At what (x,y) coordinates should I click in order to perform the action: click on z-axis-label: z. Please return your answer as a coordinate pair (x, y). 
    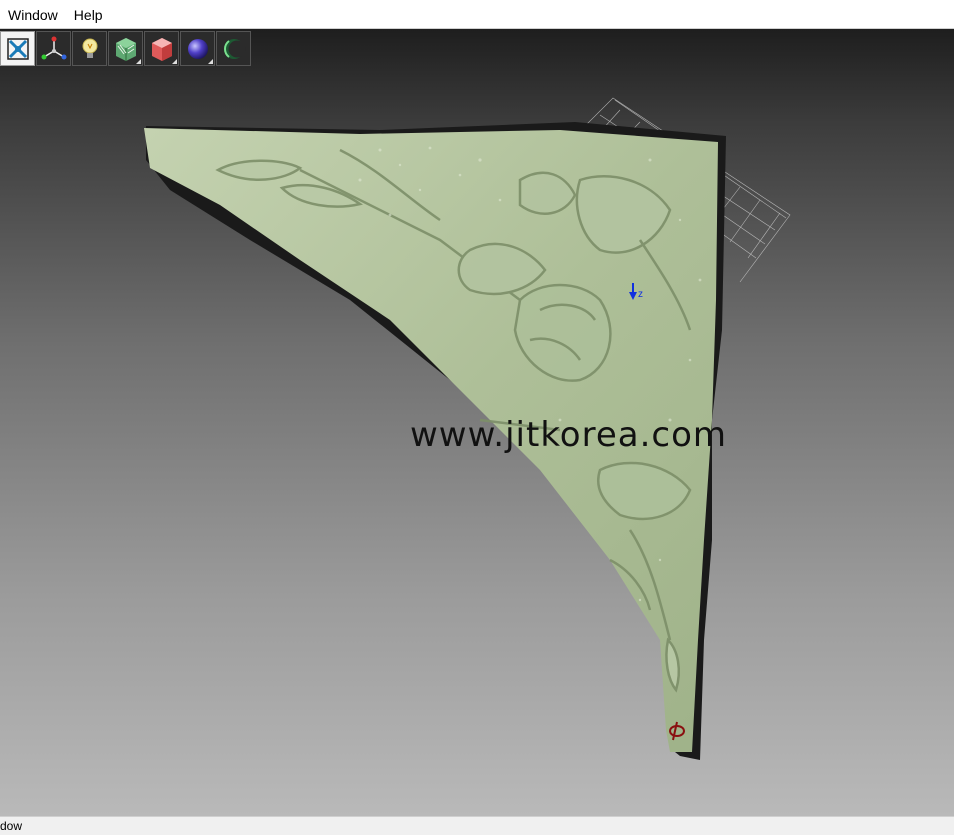
    Looking at the image, I should click on (640, 294).